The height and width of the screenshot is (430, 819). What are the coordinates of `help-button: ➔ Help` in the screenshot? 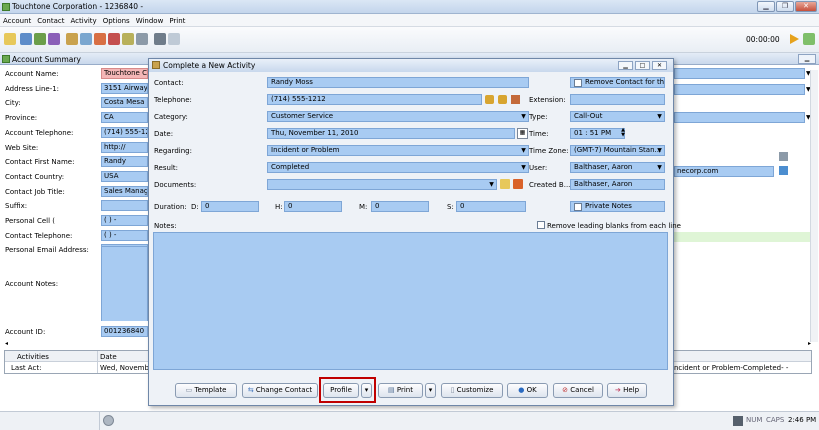 It's located at (627, 390).